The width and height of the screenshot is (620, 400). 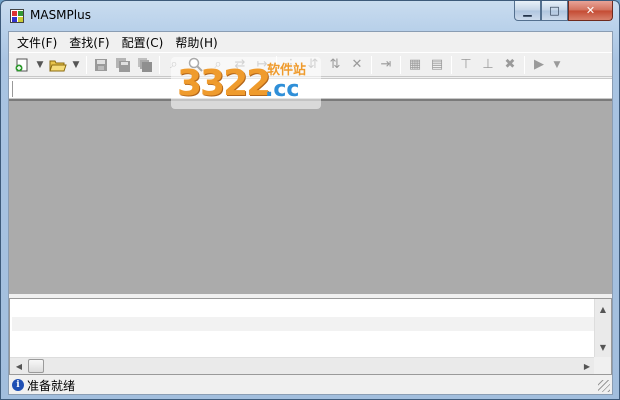 I want to click on menu-bar: 文件(F) 查找(F) 配置(C) 帮助(H), so click(x=310, y=41).